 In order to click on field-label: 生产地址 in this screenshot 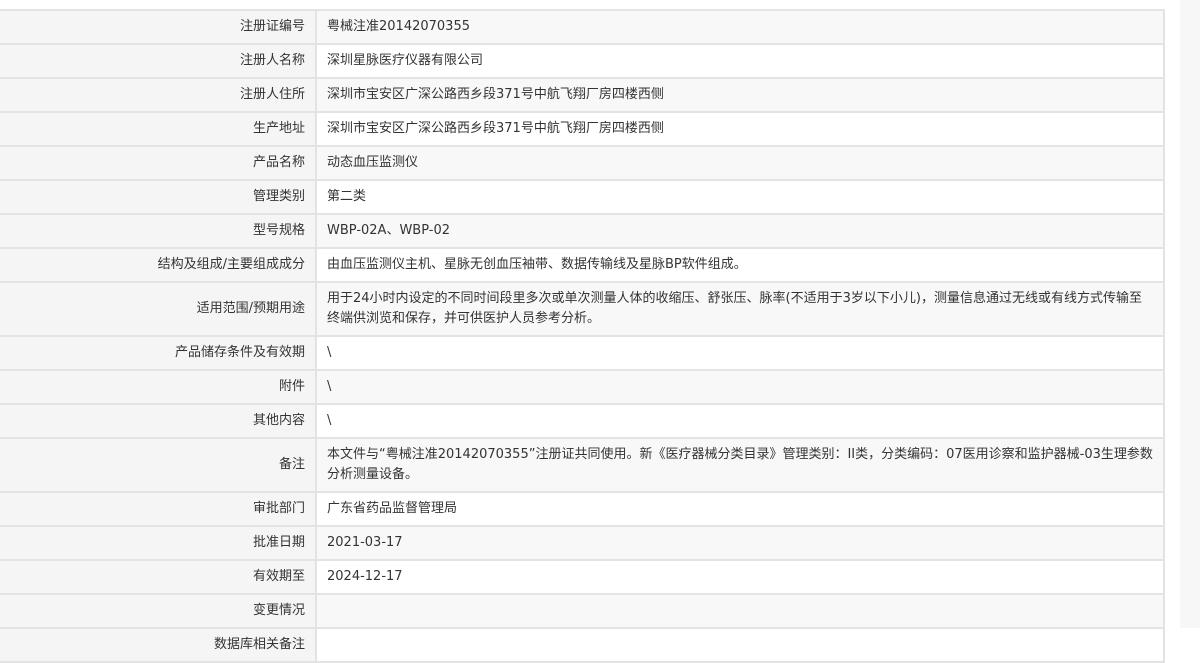, I will do `click(158, 129)`.